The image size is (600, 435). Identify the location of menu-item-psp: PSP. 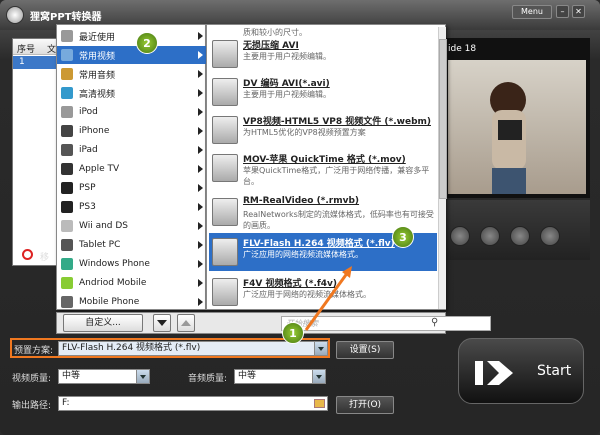
(132, 188).